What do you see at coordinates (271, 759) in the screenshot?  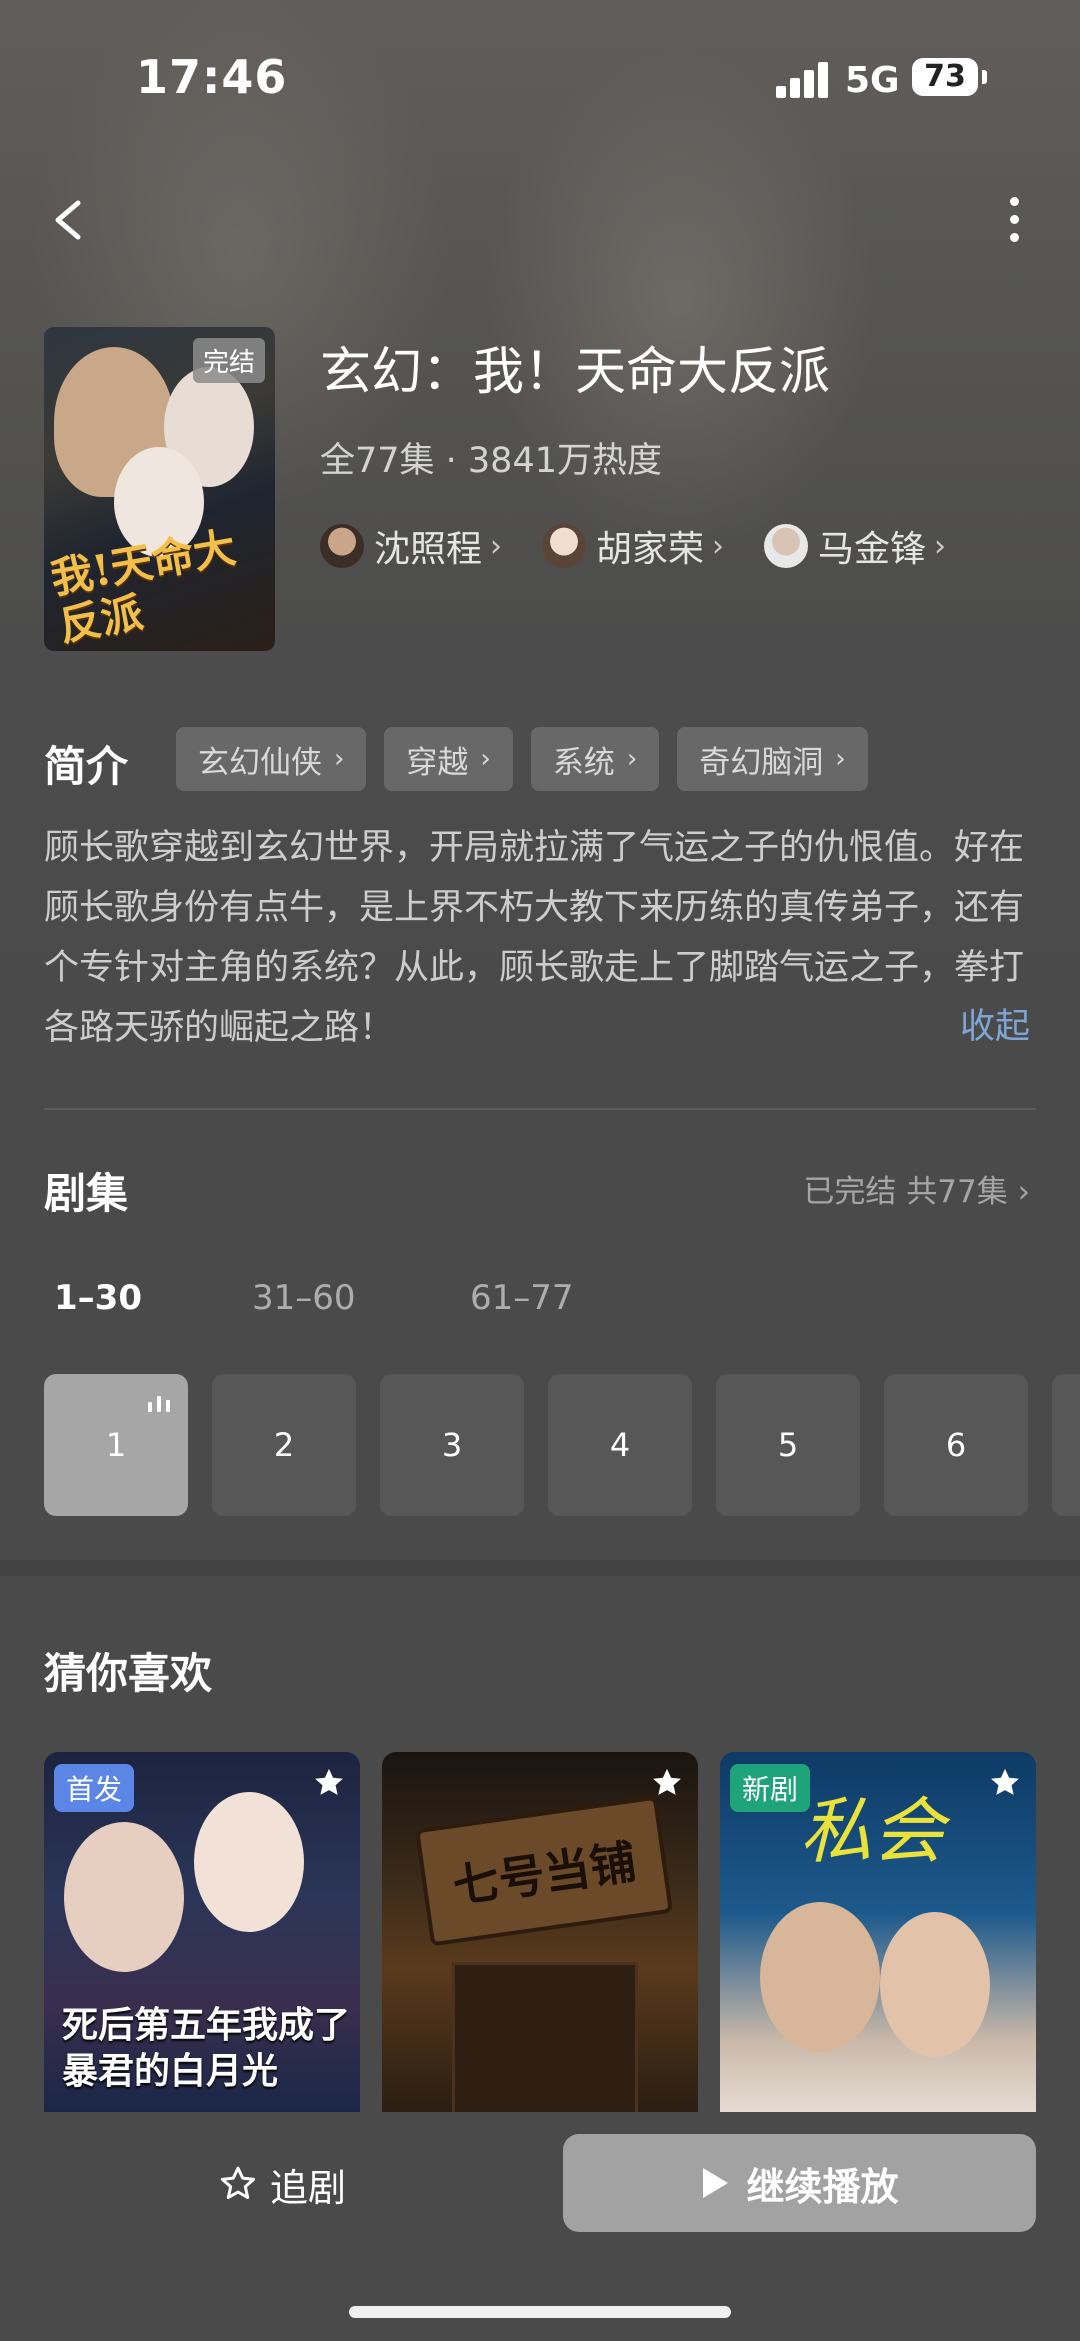 I see `genre-tag: 玄幻仙侠 ›` at bounding box center [271, 759].